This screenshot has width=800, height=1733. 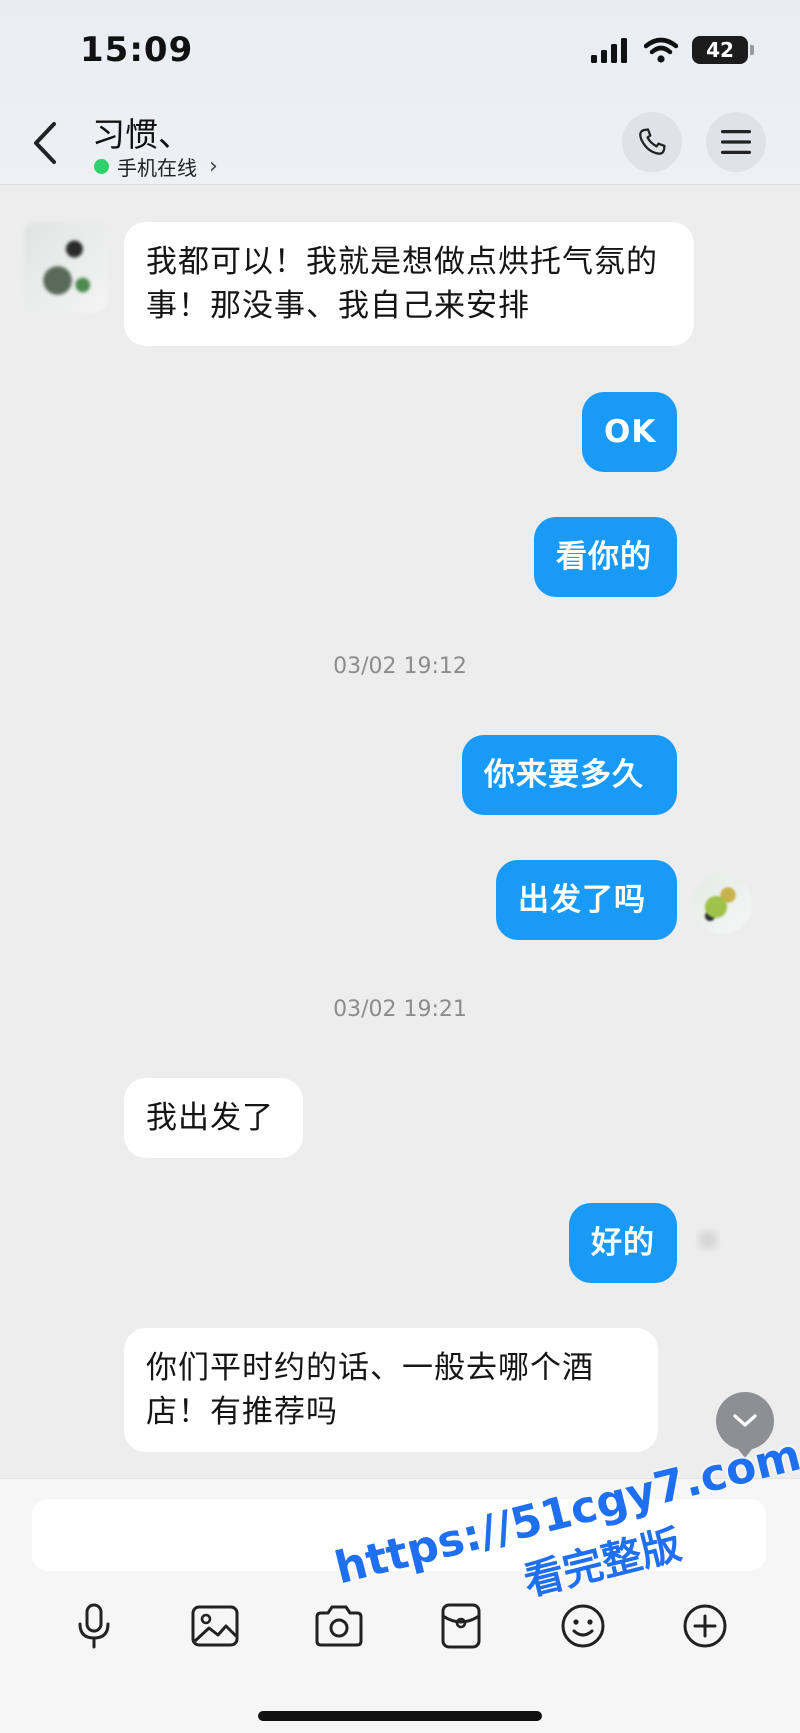 What do you see at coordinates (409, 284) in the screenshot?
I see `message-bubble-incoming: 我都可以！我就是想做点烘托气氛的事！那没事、我自己来安排` at bounding box center [409, 284].